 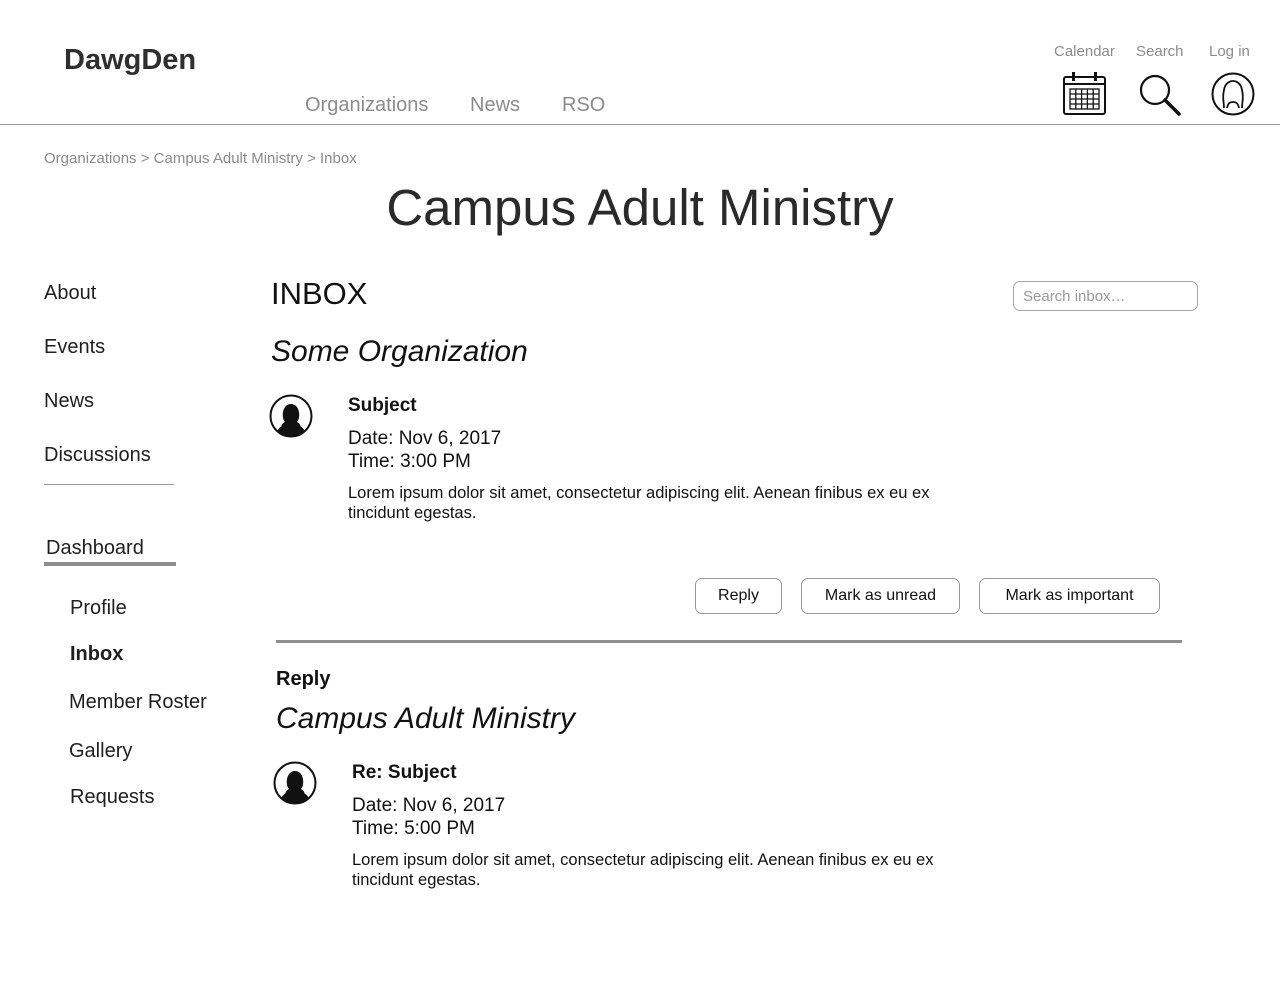 What do you see at coordinates (429, 805) in the screenshot?
I see `reply-date: Date: Nov 6, 2017` at bounding box center [429, 805].